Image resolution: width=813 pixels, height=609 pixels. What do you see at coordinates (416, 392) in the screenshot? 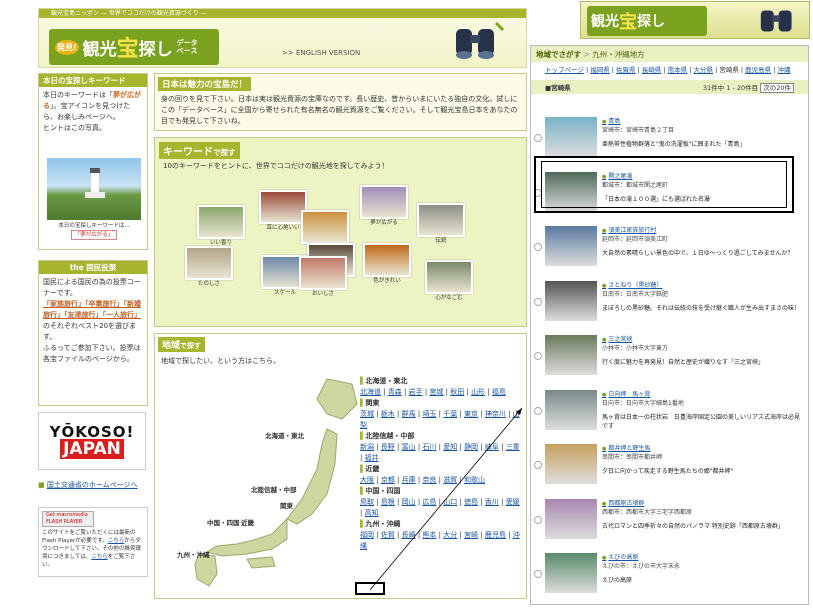
I see `prefecture-link: 岩手` at bounding box center [416, 392].